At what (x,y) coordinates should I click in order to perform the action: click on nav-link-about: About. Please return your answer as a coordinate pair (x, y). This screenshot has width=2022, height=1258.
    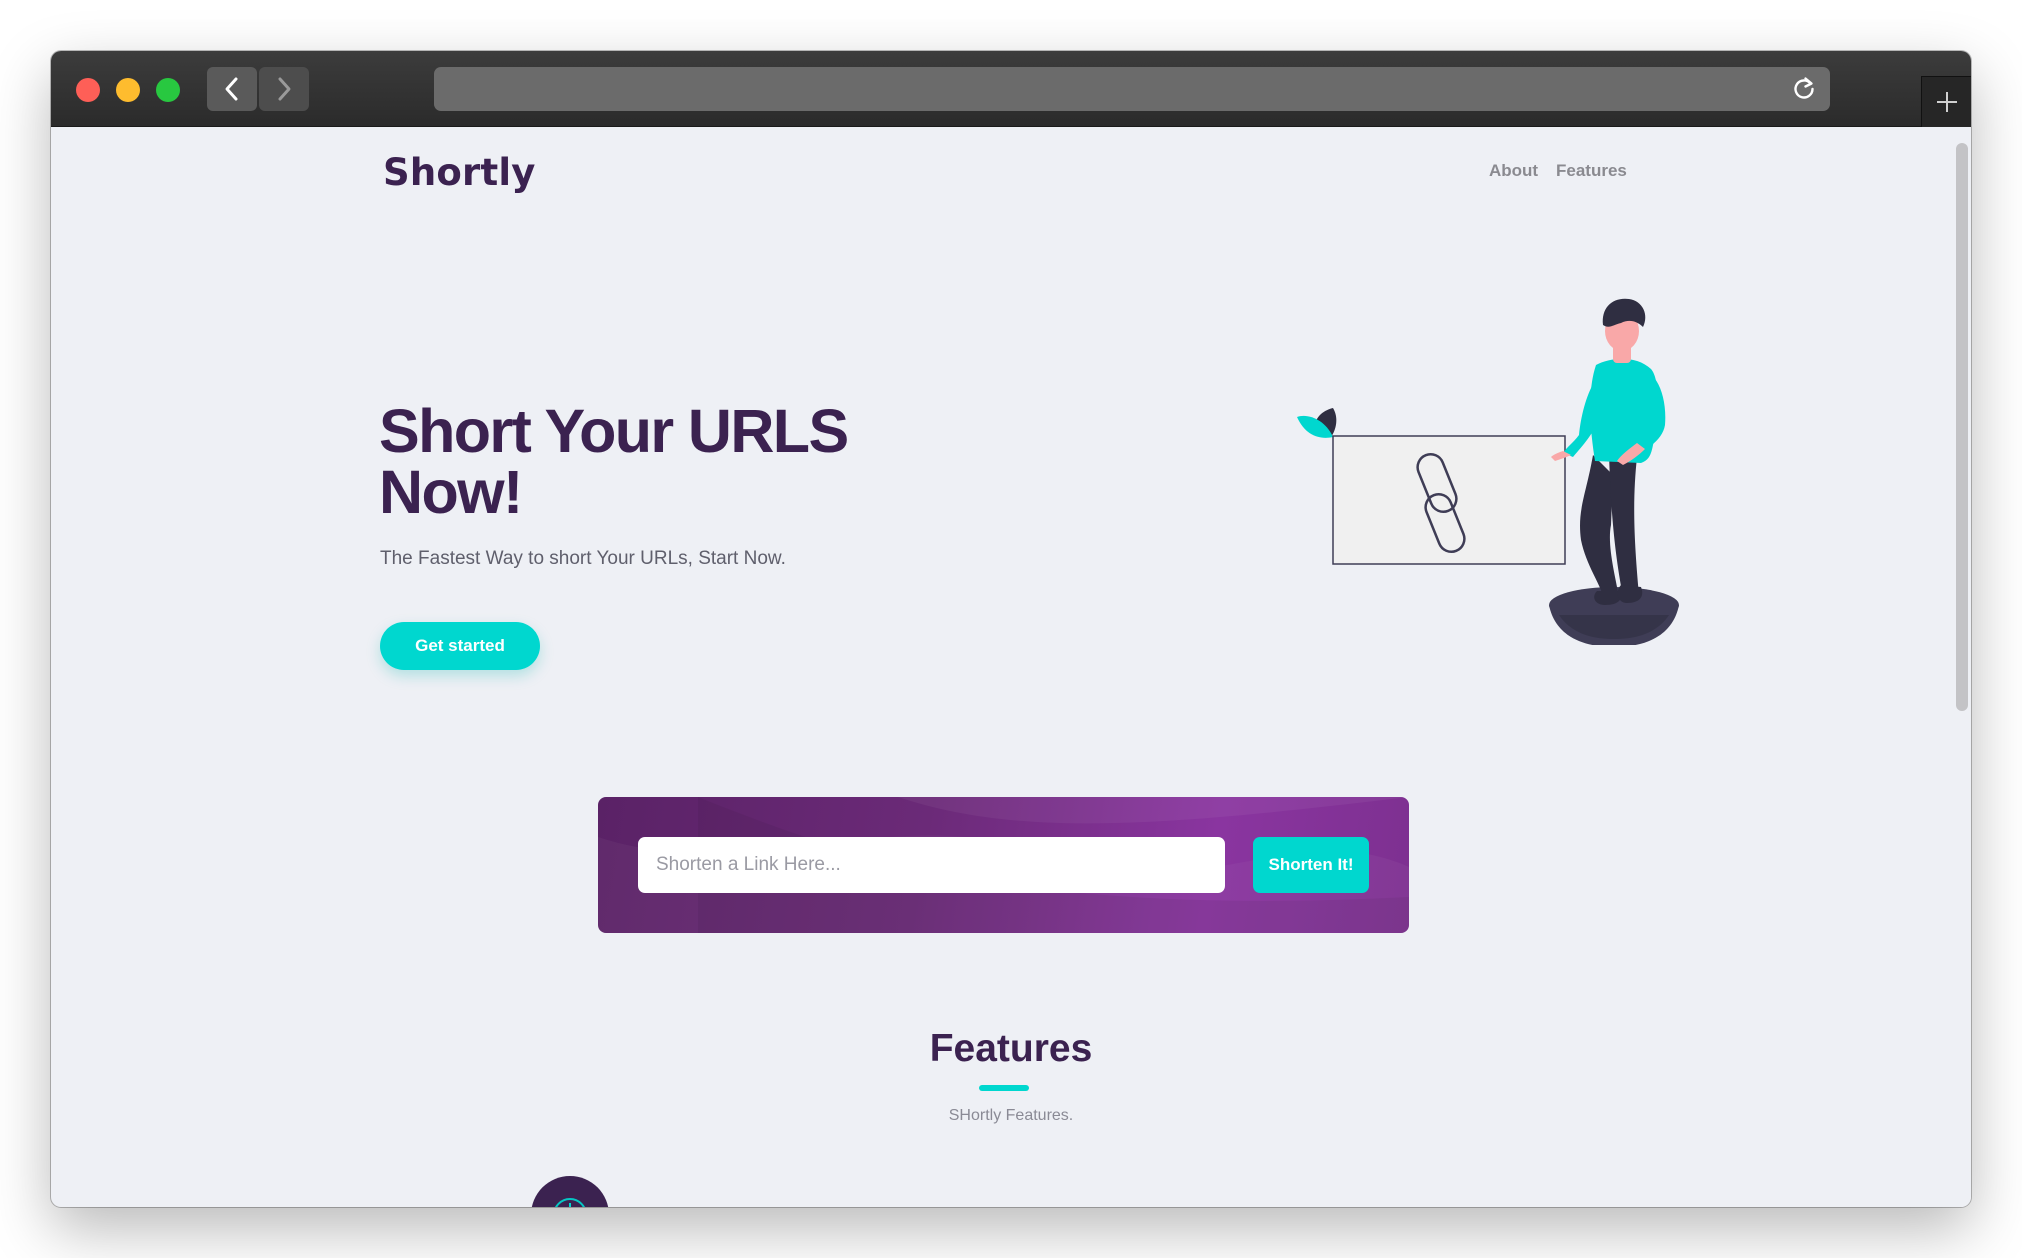
    Looking at the image, I should click on (1513, 171).